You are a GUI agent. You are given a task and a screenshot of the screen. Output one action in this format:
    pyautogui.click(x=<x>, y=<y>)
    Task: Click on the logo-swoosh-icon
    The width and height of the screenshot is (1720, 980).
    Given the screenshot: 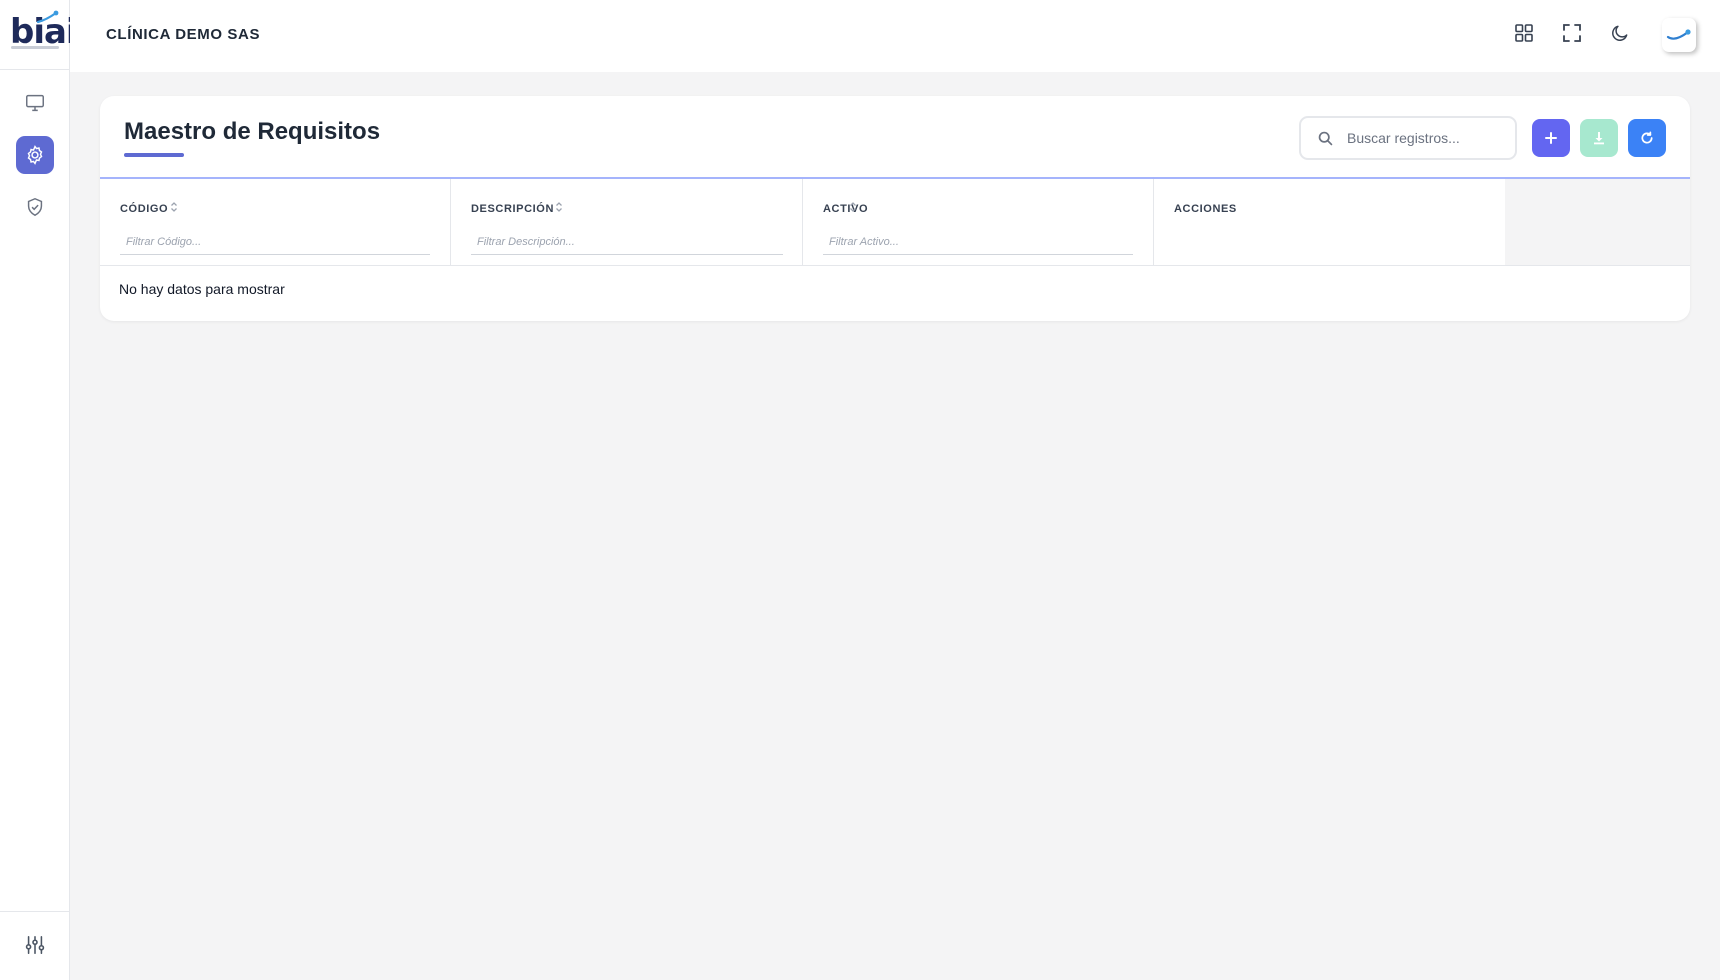 What is the action you would take?
    pyautogui.click(x=47, y=17)
    